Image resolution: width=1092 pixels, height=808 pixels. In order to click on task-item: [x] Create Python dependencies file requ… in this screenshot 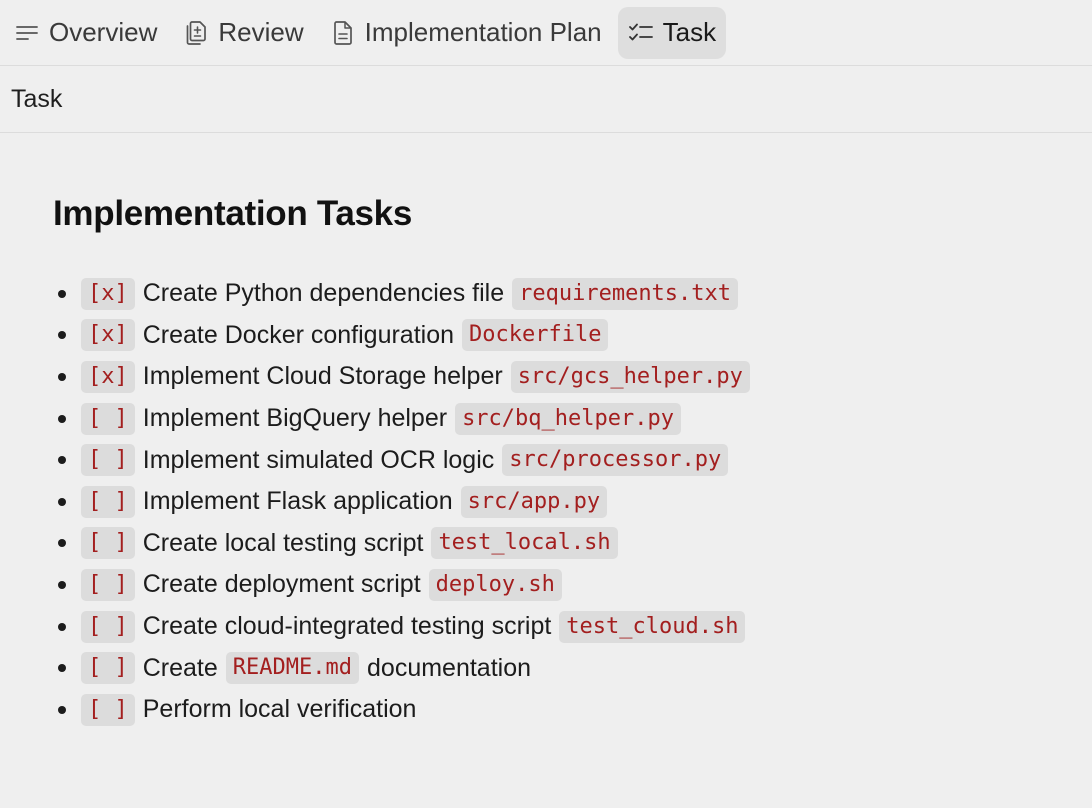, I will do `click(572, 294)`.